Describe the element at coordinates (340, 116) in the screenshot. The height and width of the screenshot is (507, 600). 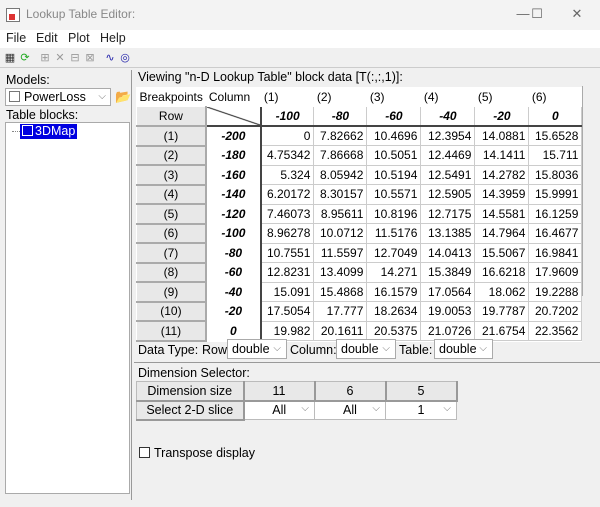
I see `column-breakpoint-cell: -80` at that location.